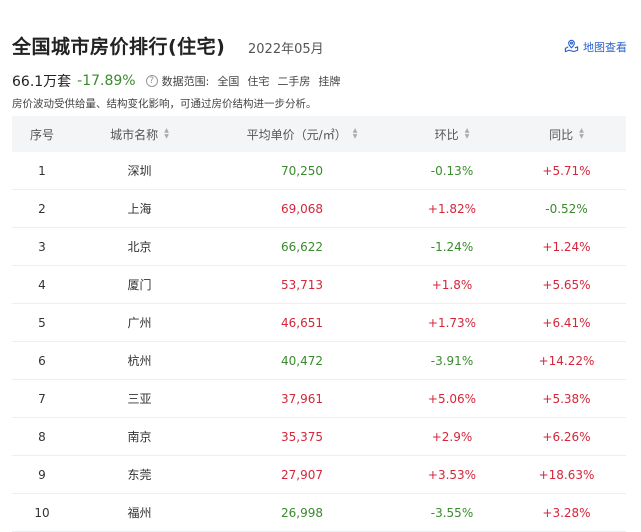 This screenshot has width=641, height=532. I want to click on city-cell: 杭州, so click(139, 360).